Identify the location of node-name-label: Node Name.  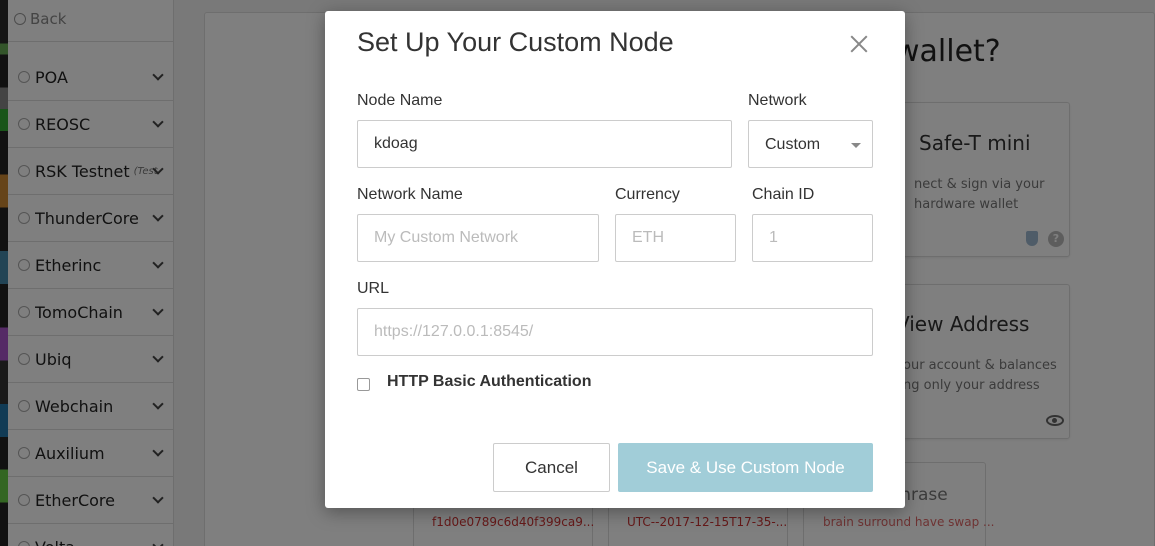
(400, 100).